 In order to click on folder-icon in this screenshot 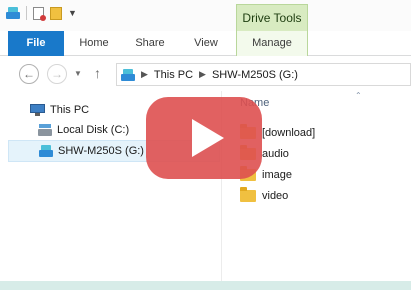, I will do `click(248, 194)`.